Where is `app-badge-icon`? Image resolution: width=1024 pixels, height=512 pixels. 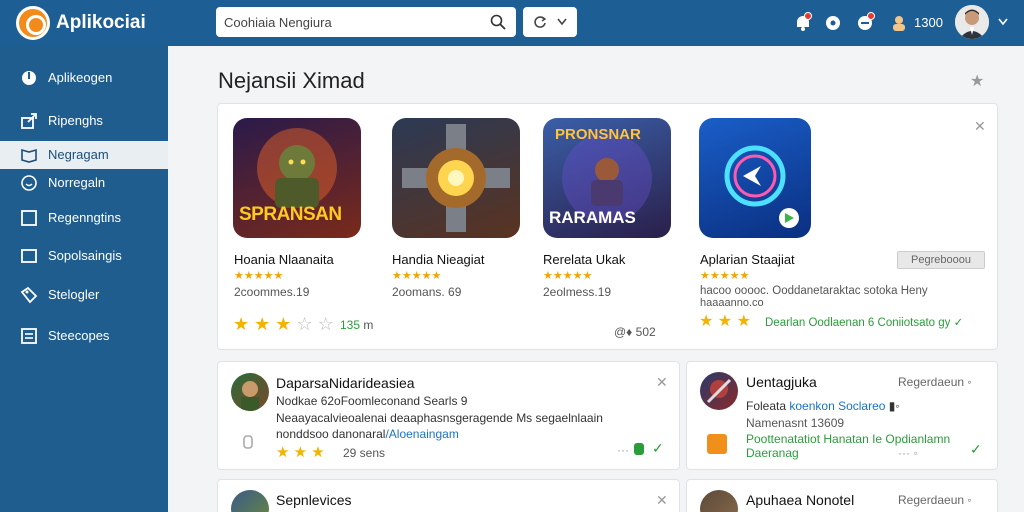
app-badge-icon is located at coordinates (717, 444).